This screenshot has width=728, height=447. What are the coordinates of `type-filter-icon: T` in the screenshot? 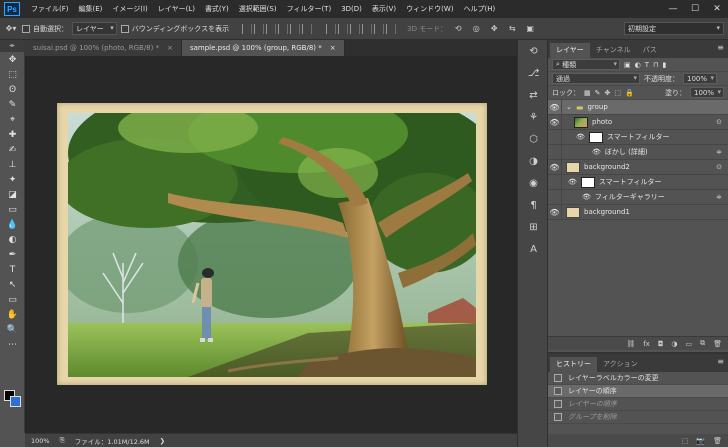 It's located at (647, 65).